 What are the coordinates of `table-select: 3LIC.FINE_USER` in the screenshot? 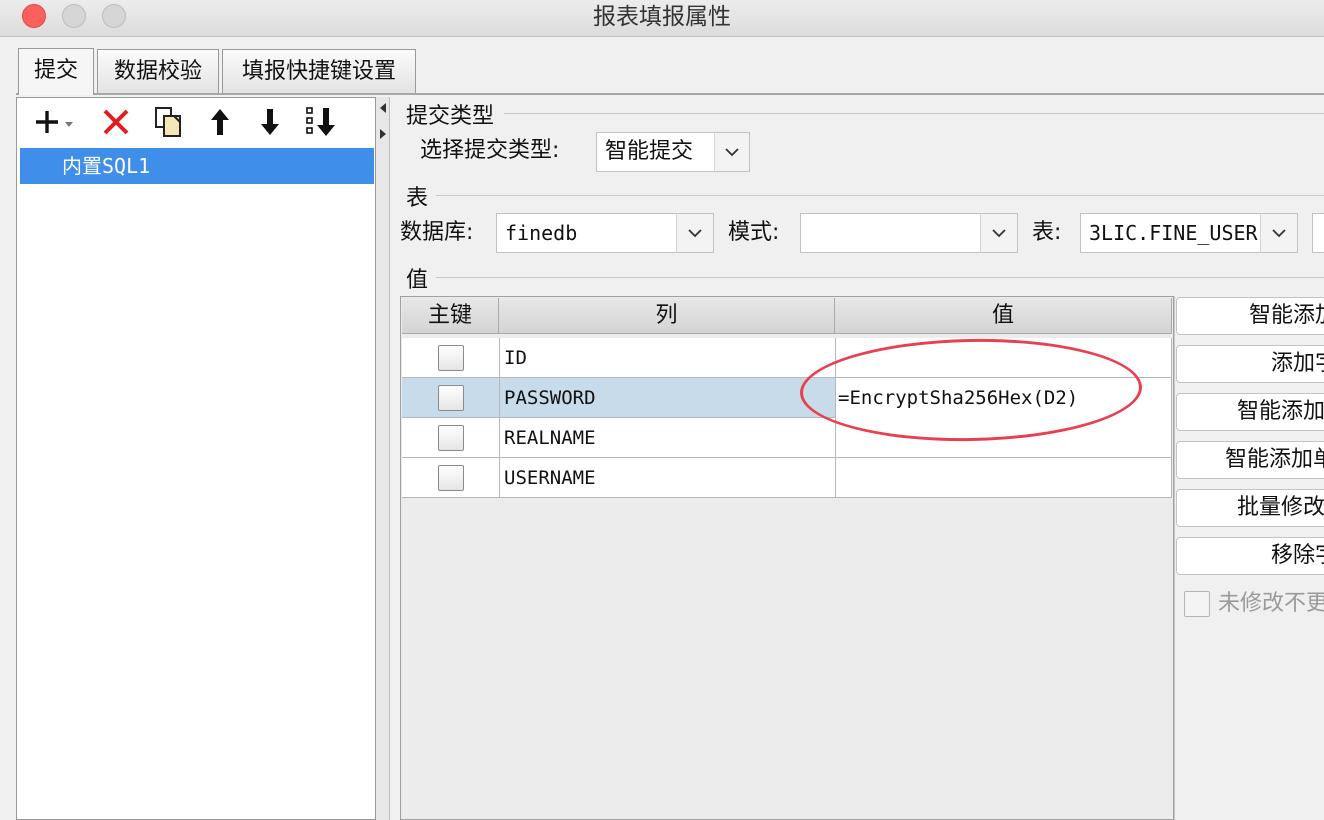 It's located at (1171, 233).